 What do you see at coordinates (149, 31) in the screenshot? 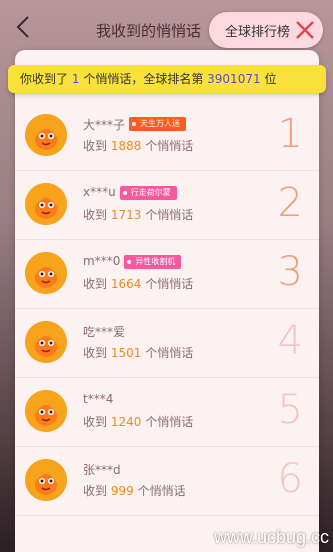
I see `page-title: 我收到的悄悄话` at bounding box center [149, 31].